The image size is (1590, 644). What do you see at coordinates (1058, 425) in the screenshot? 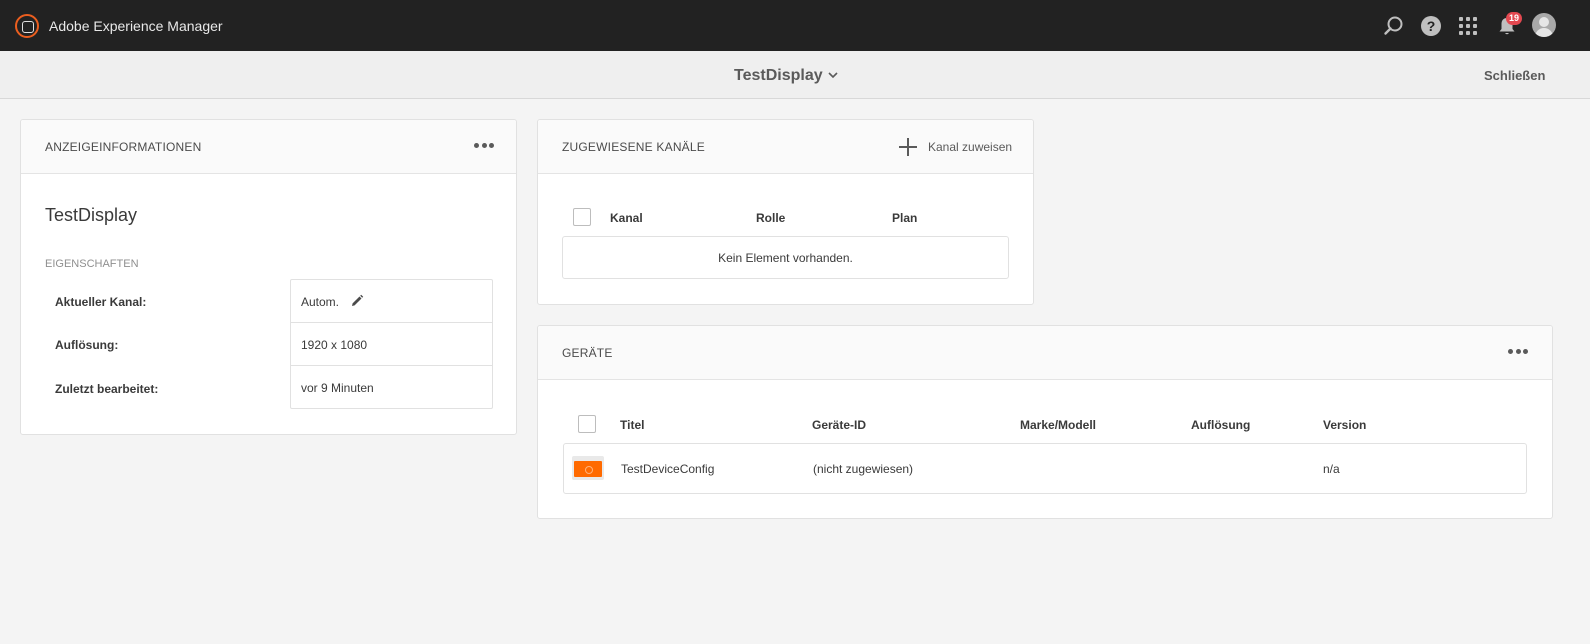
I see `column-header-marke-modell: Marke/Modell` at bounding box center [1058, 425].